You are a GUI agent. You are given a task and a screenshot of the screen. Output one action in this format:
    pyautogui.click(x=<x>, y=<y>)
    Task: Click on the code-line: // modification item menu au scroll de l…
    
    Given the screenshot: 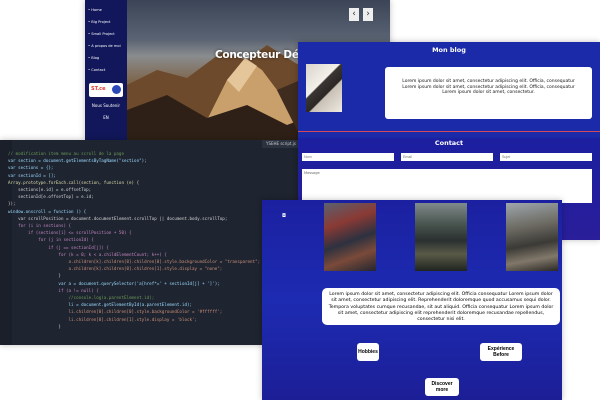 What is the action you would take?
    pyautogui.click(x=66, y=153)
    